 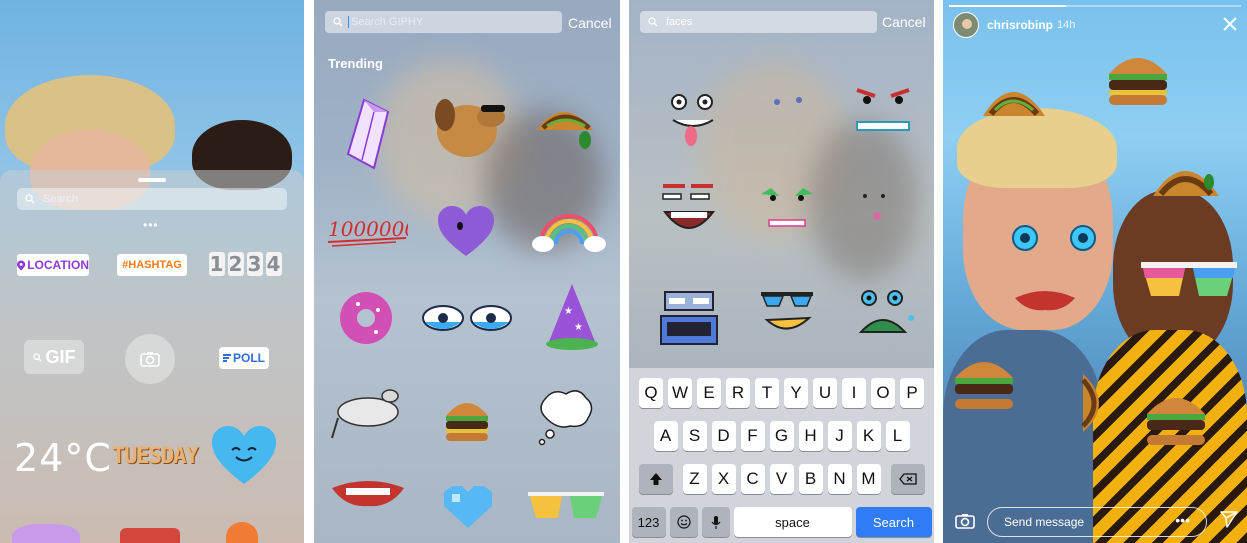 What do you see at coordinates (839, 436) in the screenshot?
I see `key: J` at bounding box center [839, 436].